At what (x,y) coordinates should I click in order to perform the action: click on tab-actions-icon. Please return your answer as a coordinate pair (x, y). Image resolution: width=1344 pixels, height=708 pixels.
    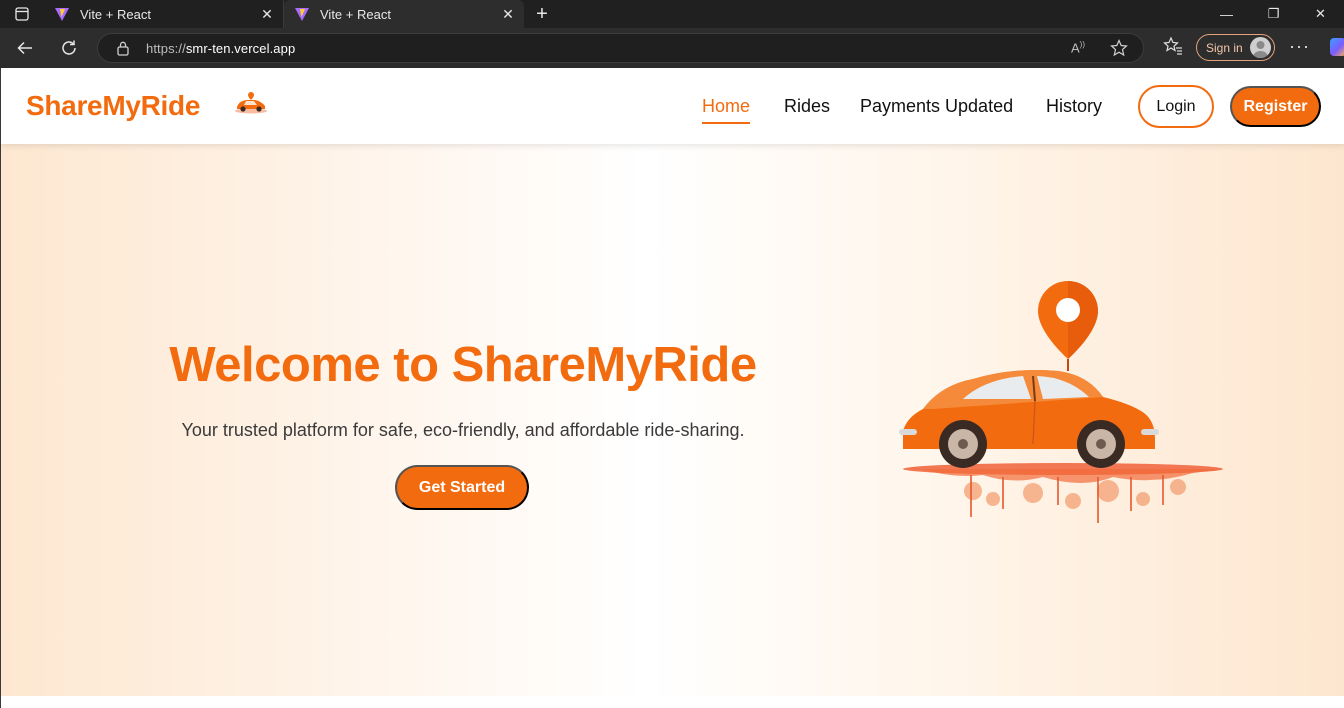
    Looking at the image, I should click on (22, 14).